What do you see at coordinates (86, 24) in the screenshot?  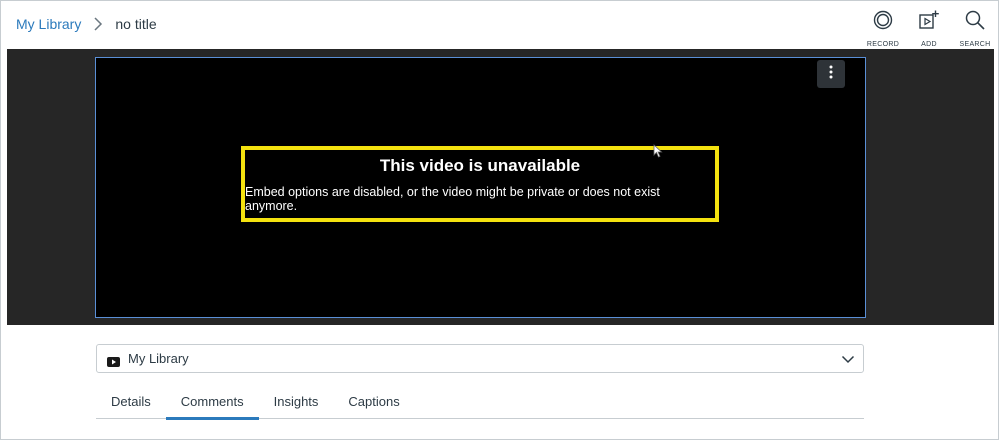 I see `breadcrumb: My Library no title` at bounding box center [86, 24].